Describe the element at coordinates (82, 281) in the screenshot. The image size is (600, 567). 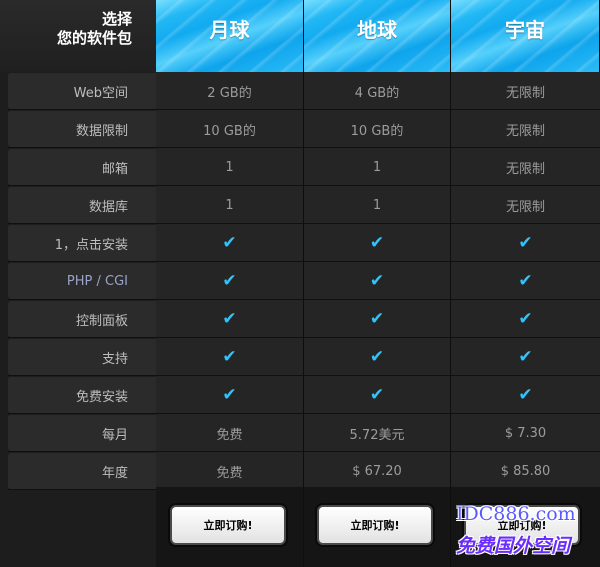
I see `row-label: PHP / CGI` at that location.